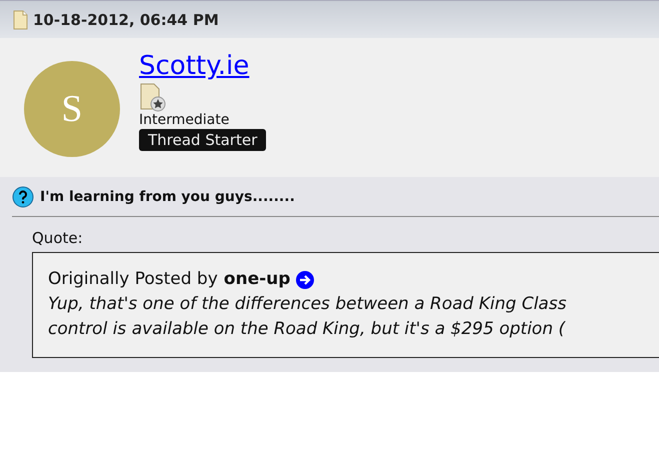  Describe the element at coordinates (307, 304) in the screenshot. I see `quote-text-line: Yup, that's one of the differences between a Road King Class` at that location.